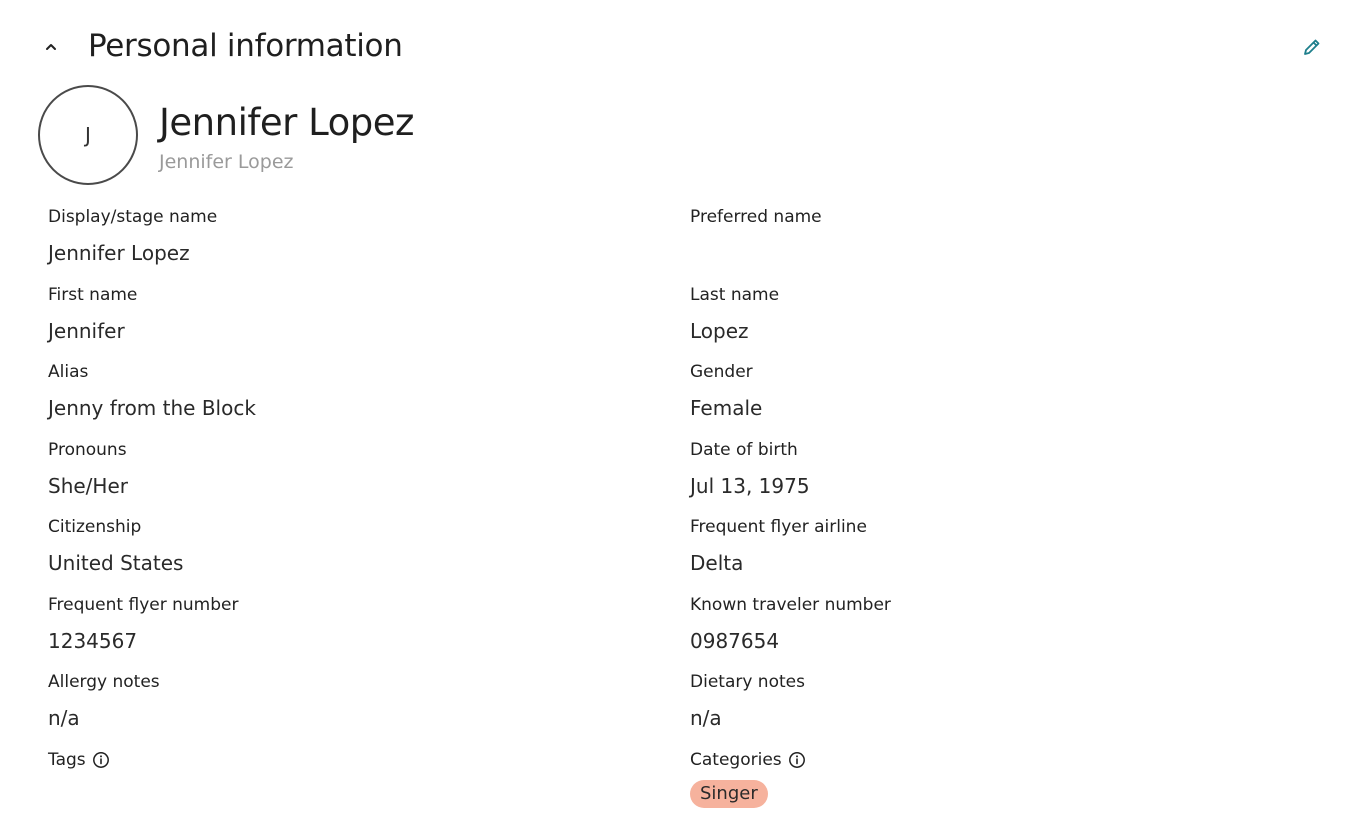 The width and height of the screenshot is (1356, 822). I want to click on field-allergy-notes: Allergy notes n/a, so click(348, 701).